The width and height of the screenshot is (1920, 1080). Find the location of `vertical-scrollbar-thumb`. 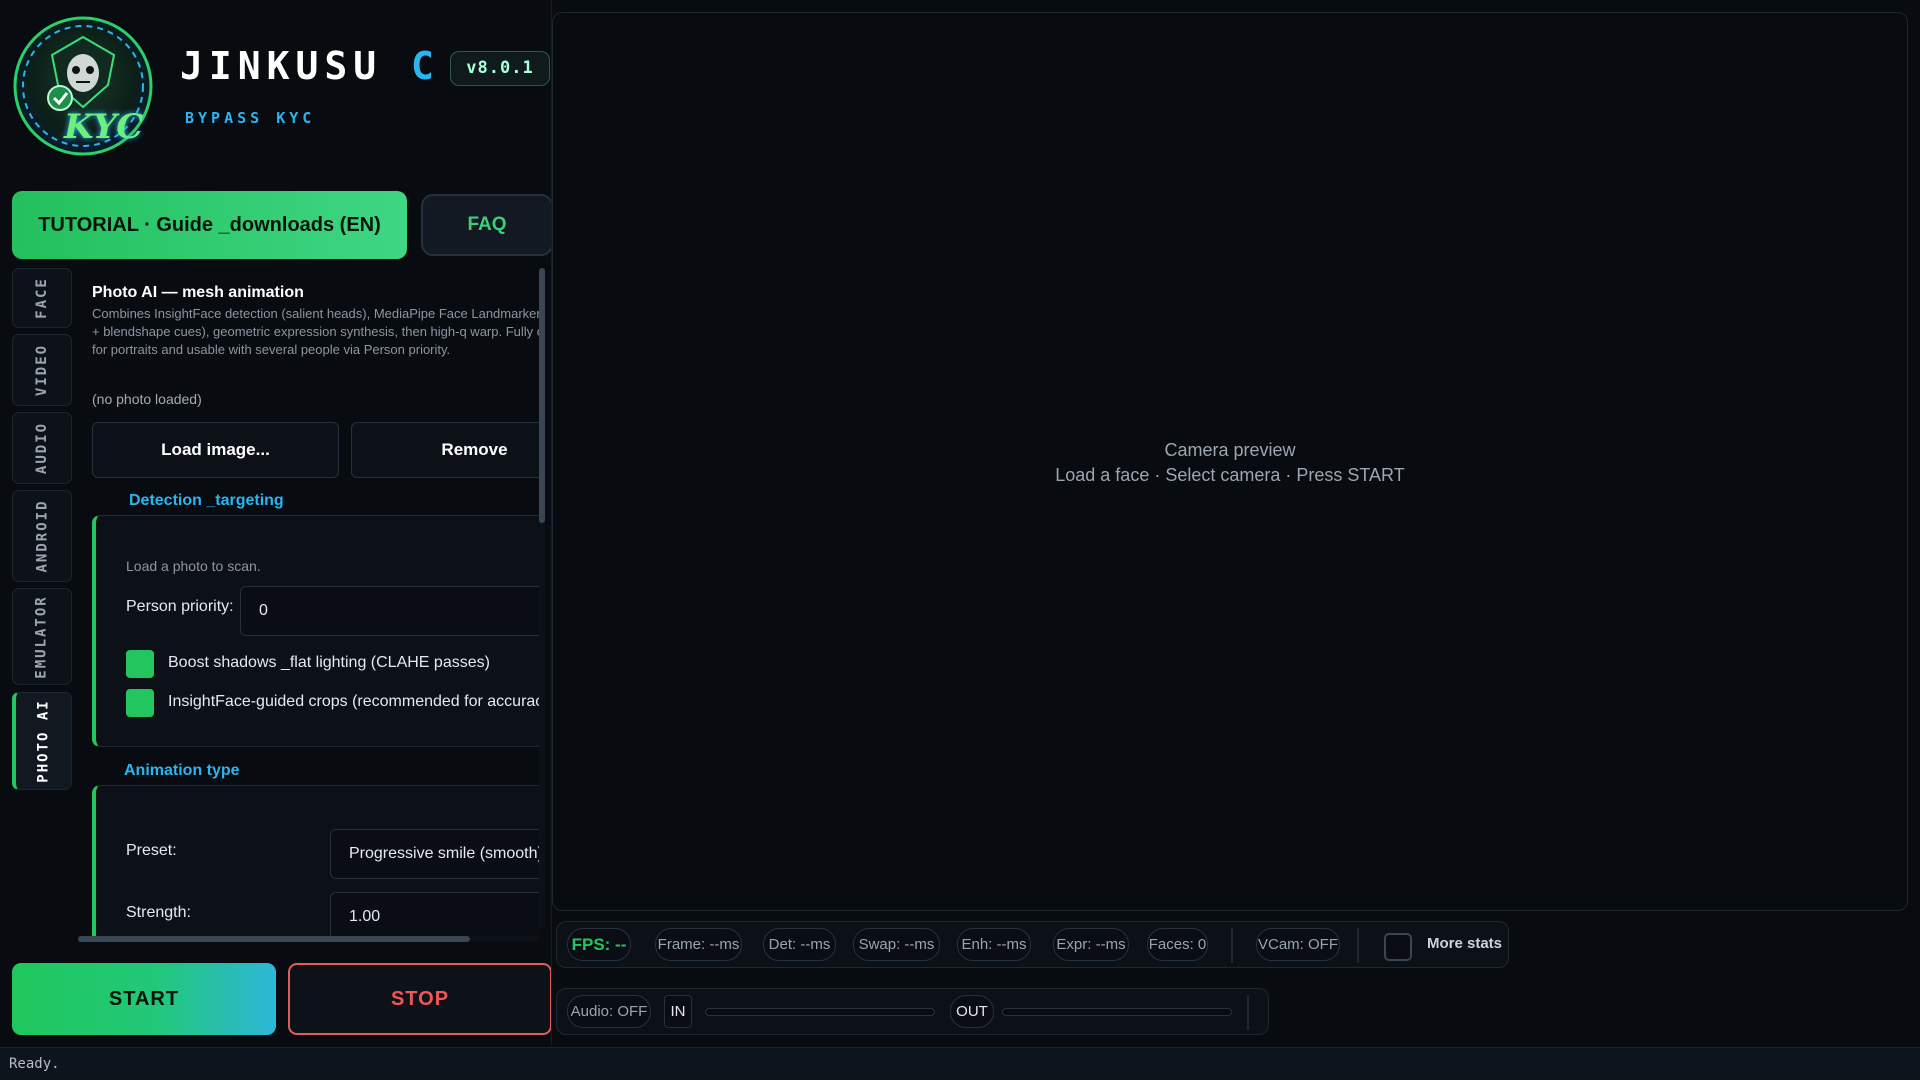

vertical-scrollbar-thumb is located at coordinates (542, 395).